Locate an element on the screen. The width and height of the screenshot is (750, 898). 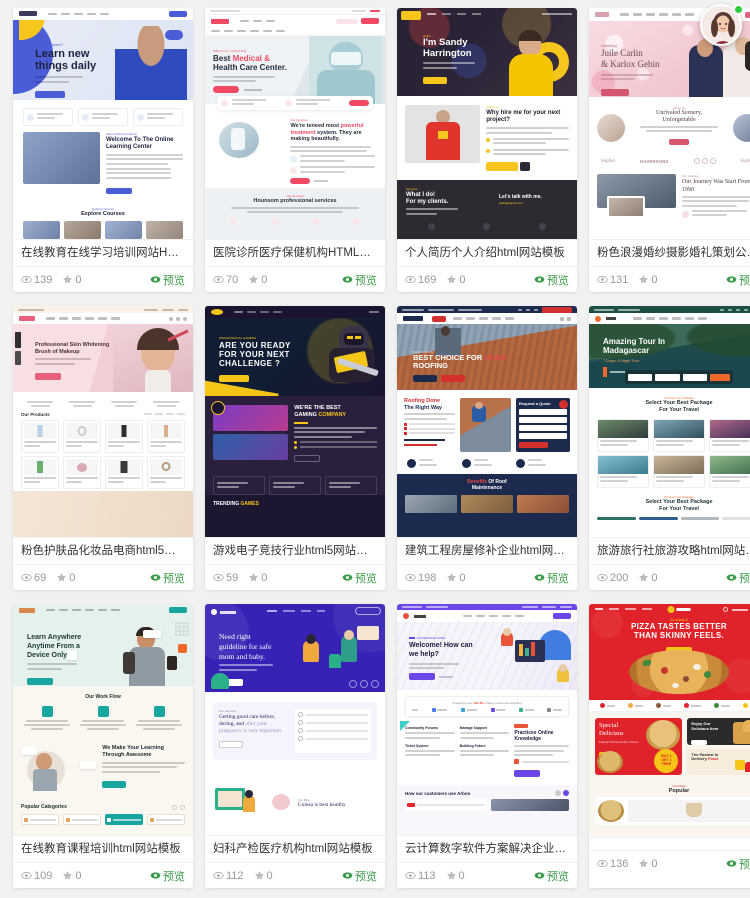
template-meta: 136 0 预览 is located at coordinates (669, 863).